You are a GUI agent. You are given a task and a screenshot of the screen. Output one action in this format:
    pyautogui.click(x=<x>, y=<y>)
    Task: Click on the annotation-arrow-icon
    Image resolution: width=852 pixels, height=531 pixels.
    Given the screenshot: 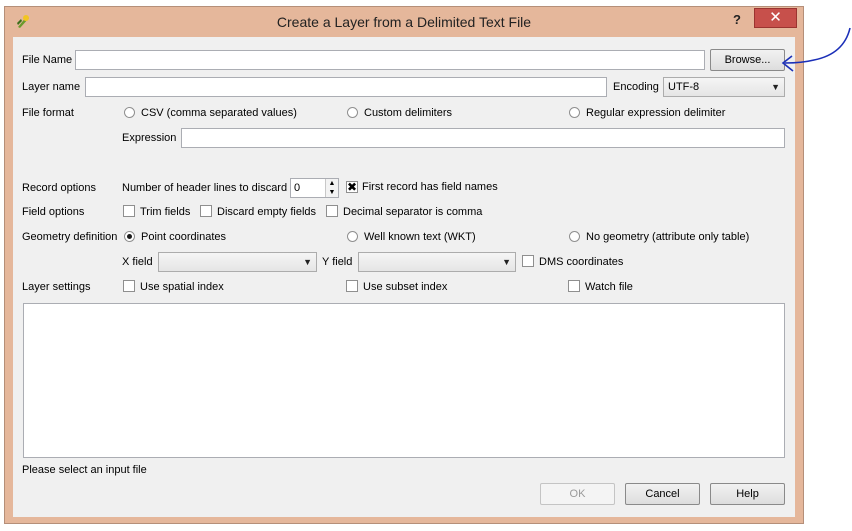 What is the action you would take?
    pyautogui.click(x=816, y=49)
    